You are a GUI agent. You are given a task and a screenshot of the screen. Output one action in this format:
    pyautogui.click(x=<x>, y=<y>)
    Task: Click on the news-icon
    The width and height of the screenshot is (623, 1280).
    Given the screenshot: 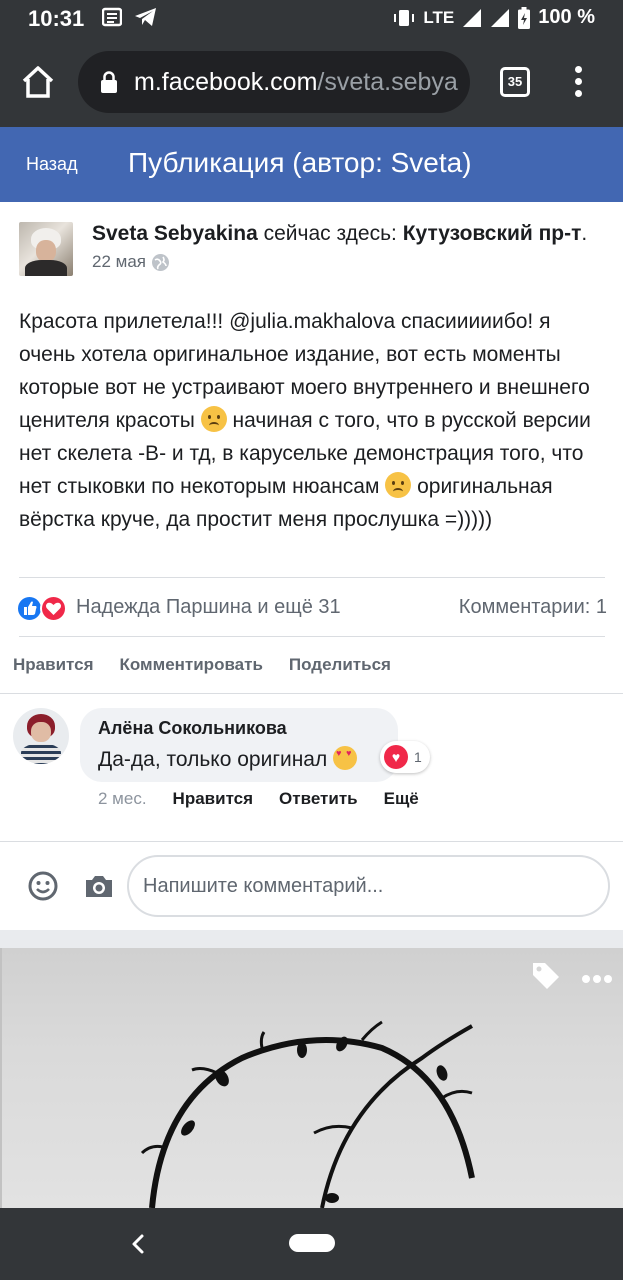 What is the action you would take?
    pyautogui.click(x=112, y=17)
    